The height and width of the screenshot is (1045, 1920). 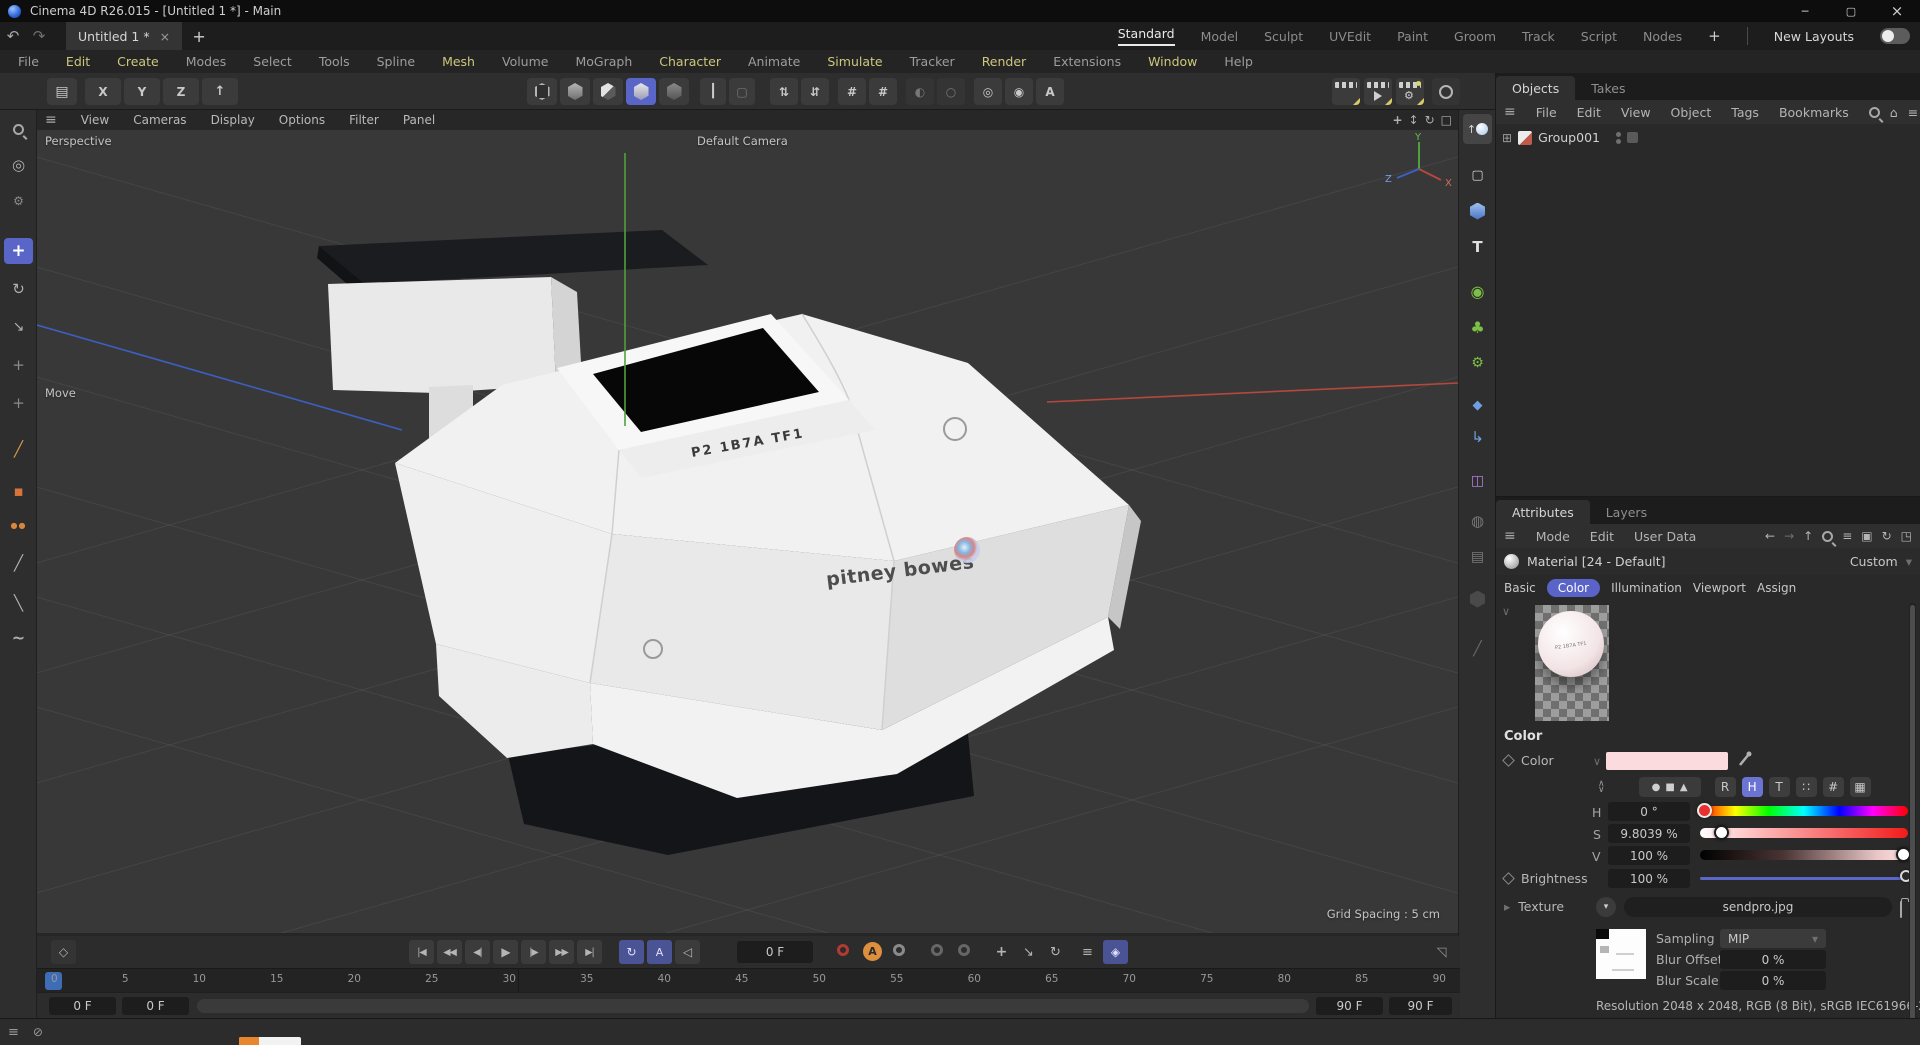 What do you see at coordinates (1626, 512) in the screenshot?
I see `tab-layers: Layers` at bounding box center [1626, 512].